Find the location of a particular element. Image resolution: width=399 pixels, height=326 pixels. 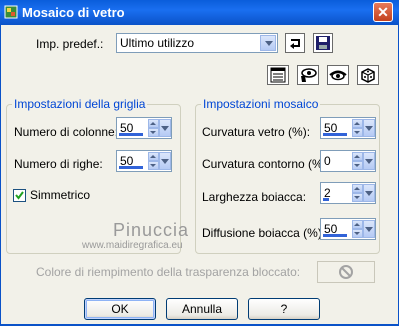

app-icon is located at coordinates (11, 12).